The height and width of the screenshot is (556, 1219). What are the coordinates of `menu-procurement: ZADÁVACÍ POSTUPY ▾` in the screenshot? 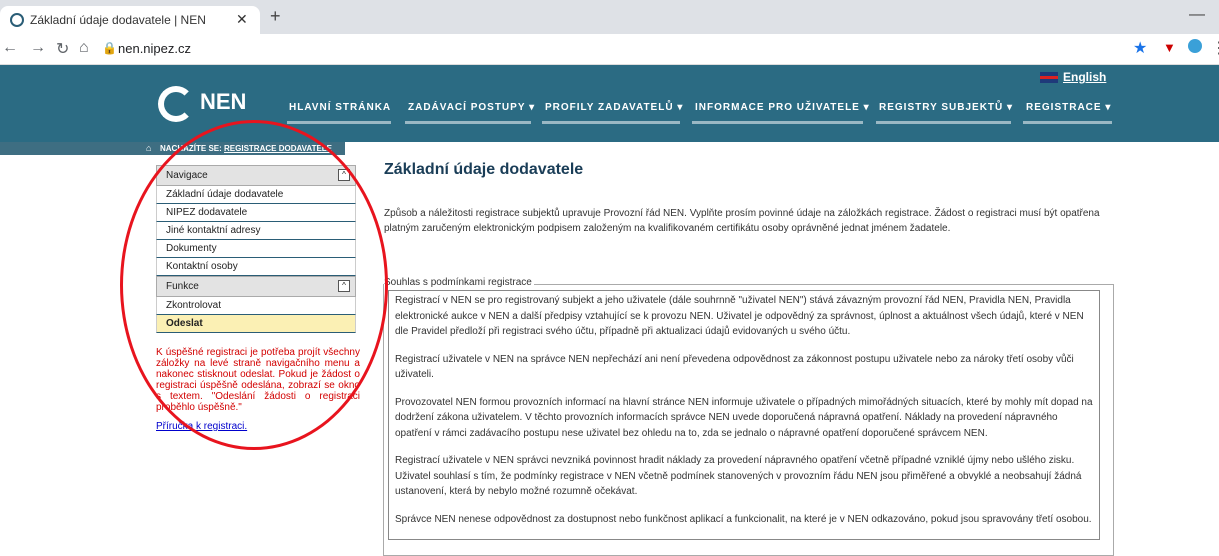 It's located at (471, 107).